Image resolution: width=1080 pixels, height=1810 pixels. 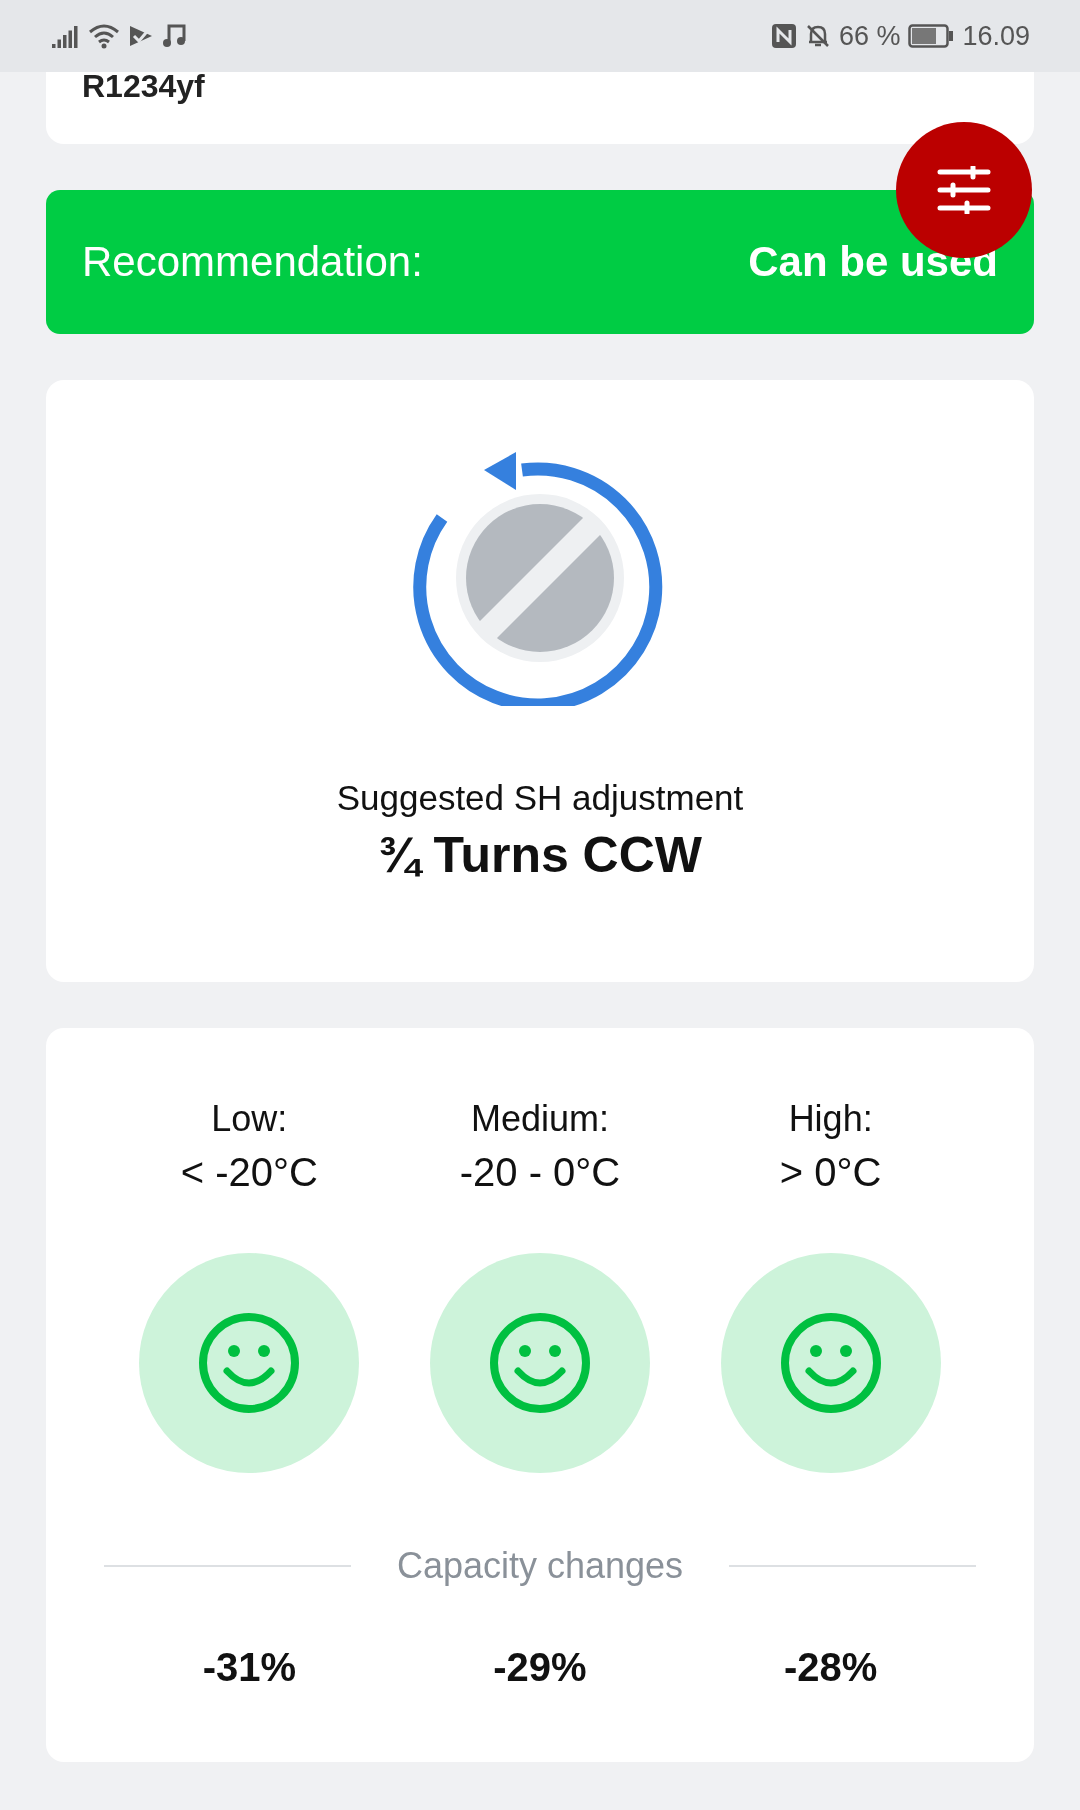 I want to click on battery-percentage: 66 %, so click(x=869, y=36).